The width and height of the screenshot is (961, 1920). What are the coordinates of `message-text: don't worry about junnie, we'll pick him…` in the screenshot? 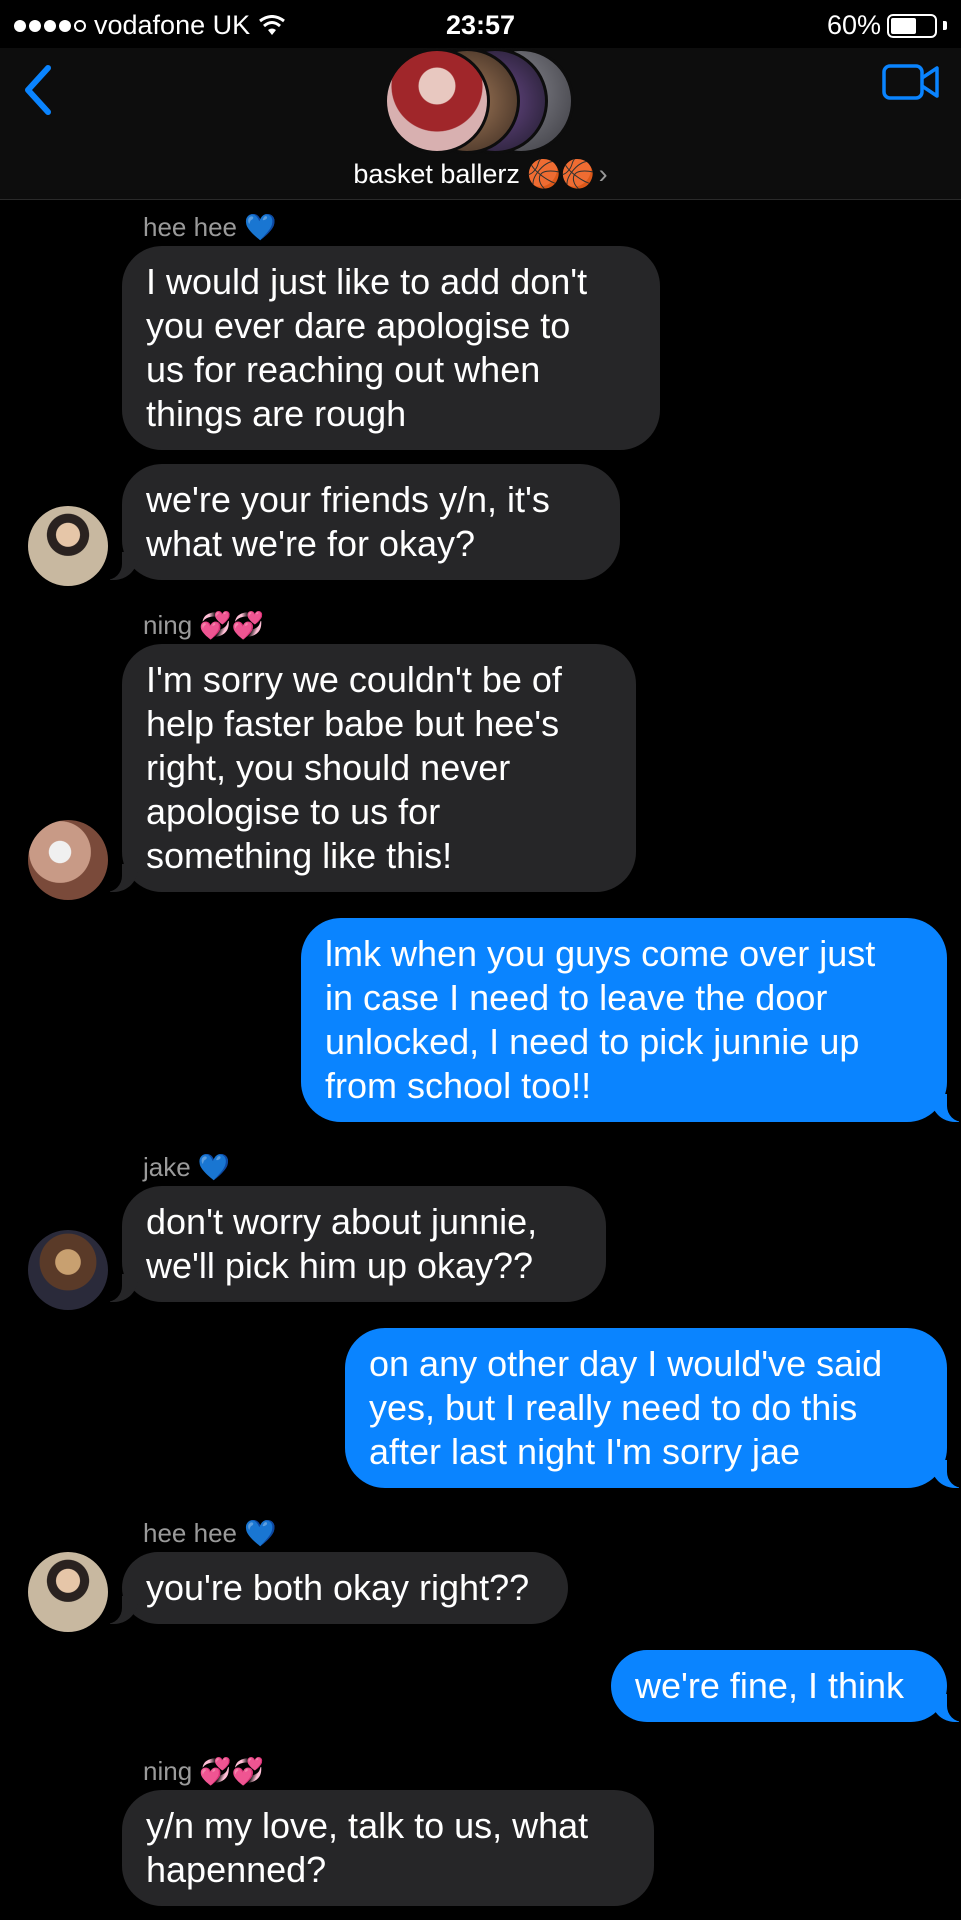 It's located at (342, 1243).